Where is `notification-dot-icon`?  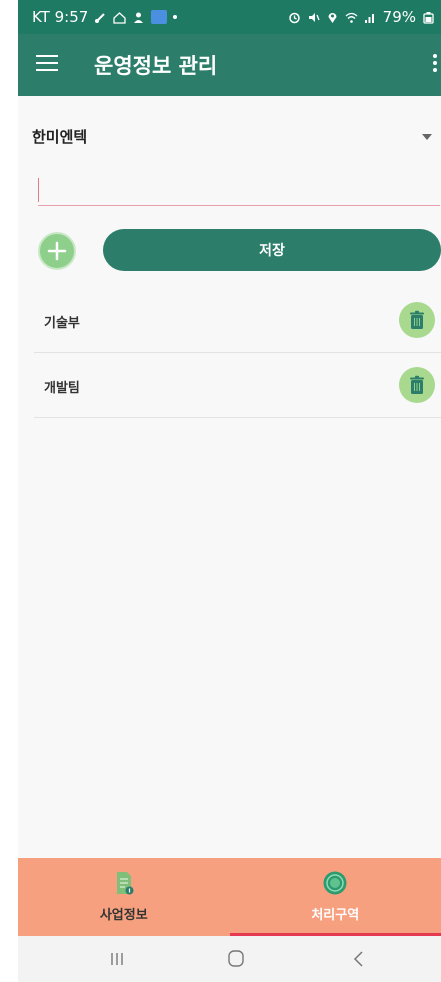 notification-dot-icon is located at coordinates (175, 17).